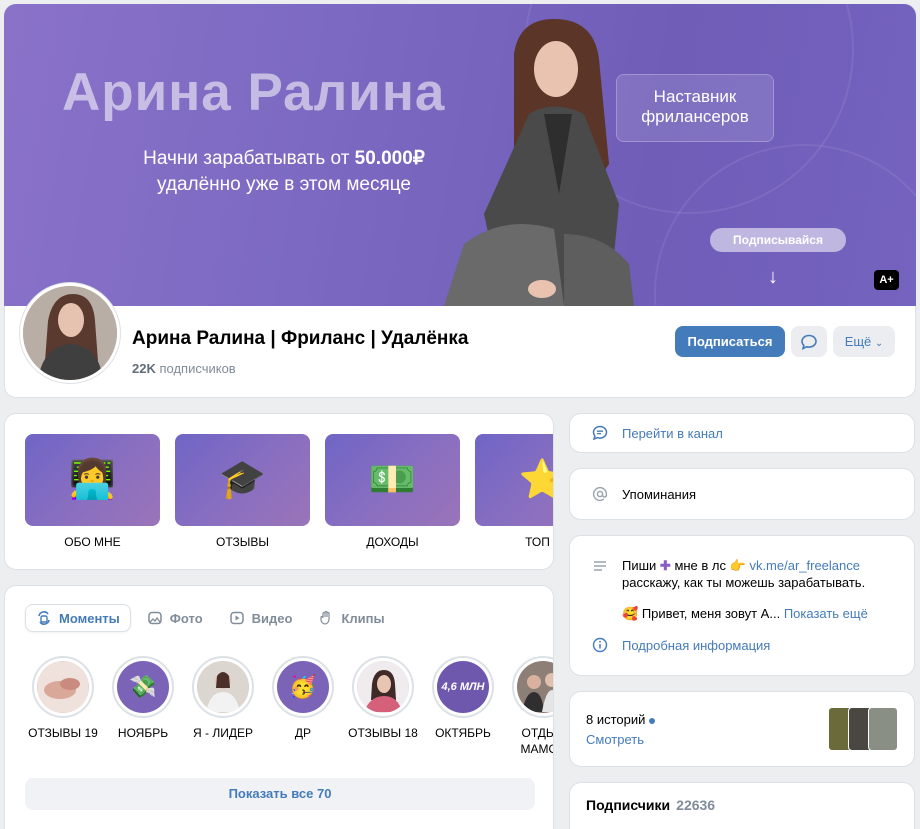 The width and height of the screenshot is (920, 829). What do you see at coordinates (600, 494) in the screenshot?
I see `at-sign-icon` at bounding box center [600, 494].